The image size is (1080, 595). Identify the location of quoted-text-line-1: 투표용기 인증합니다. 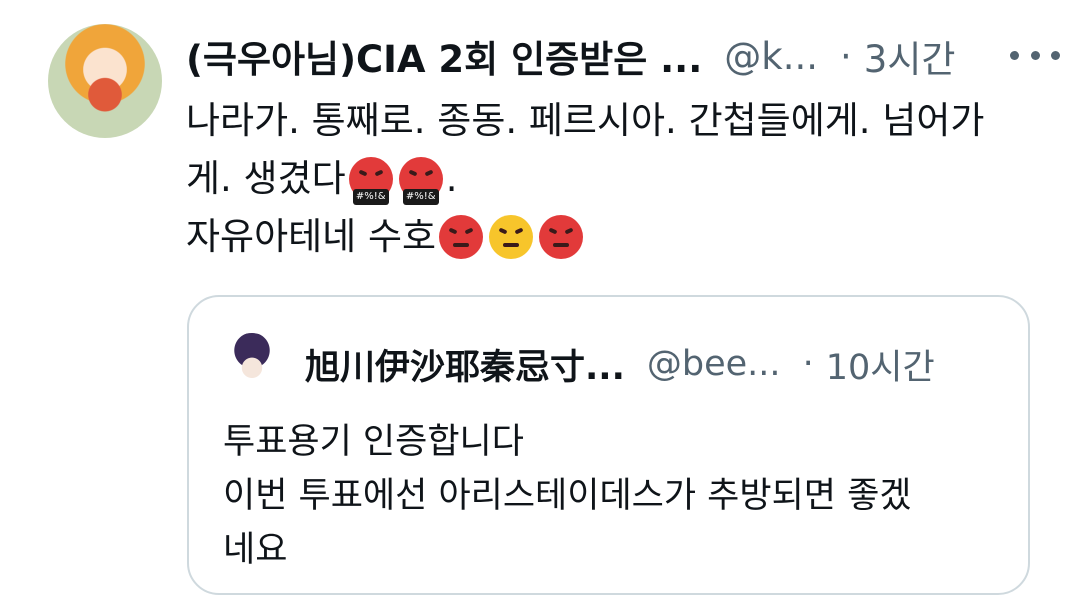
(373, 442).